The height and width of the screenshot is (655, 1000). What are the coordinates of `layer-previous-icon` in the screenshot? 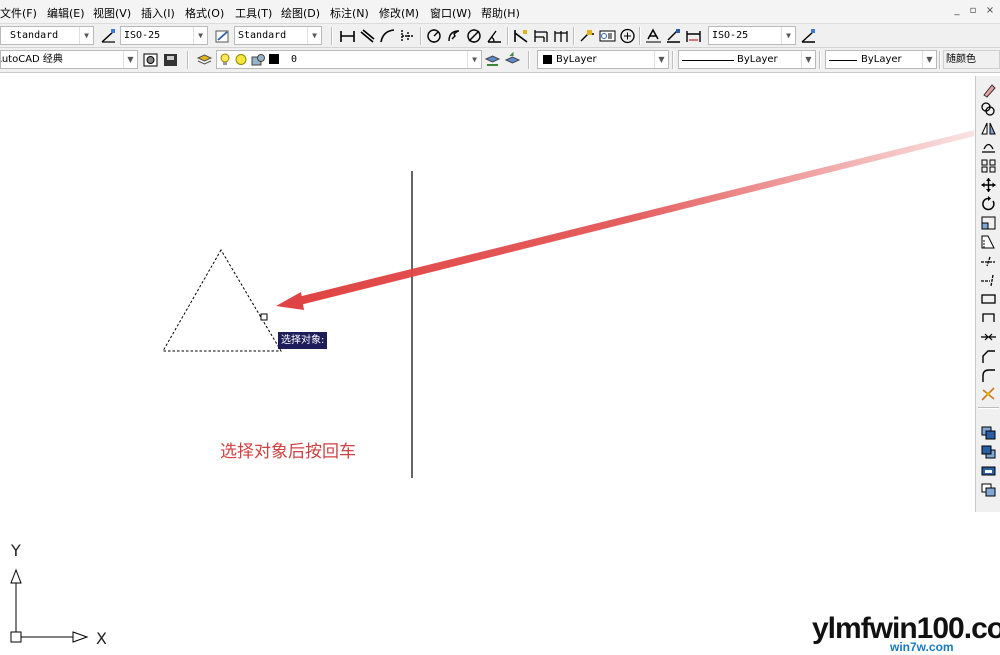 It's located at (512, 60).